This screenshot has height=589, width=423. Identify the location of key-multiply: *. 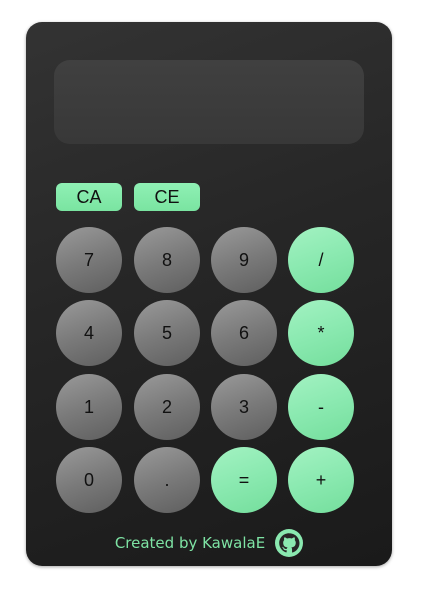
(321, 333).